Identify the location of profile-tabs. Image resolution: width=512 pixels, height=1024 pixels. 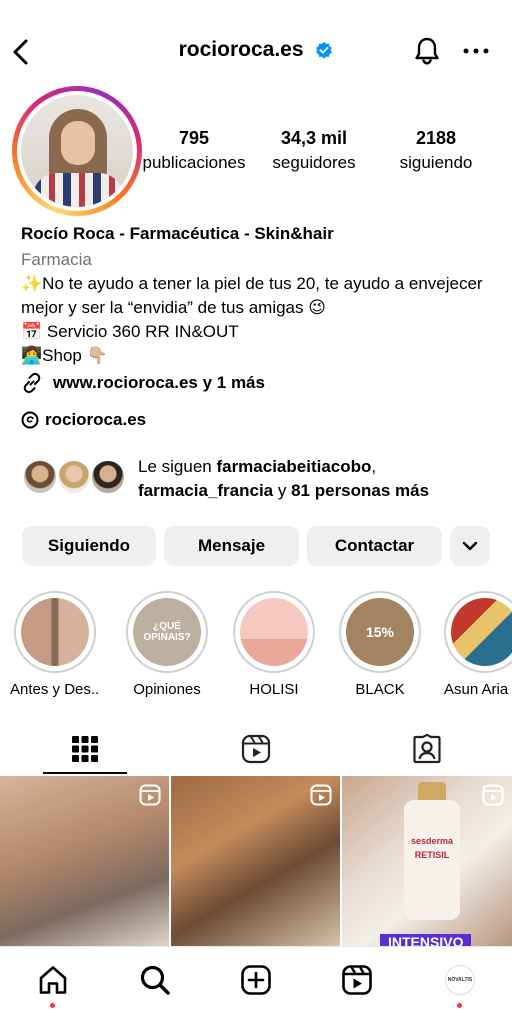
(256, 749).